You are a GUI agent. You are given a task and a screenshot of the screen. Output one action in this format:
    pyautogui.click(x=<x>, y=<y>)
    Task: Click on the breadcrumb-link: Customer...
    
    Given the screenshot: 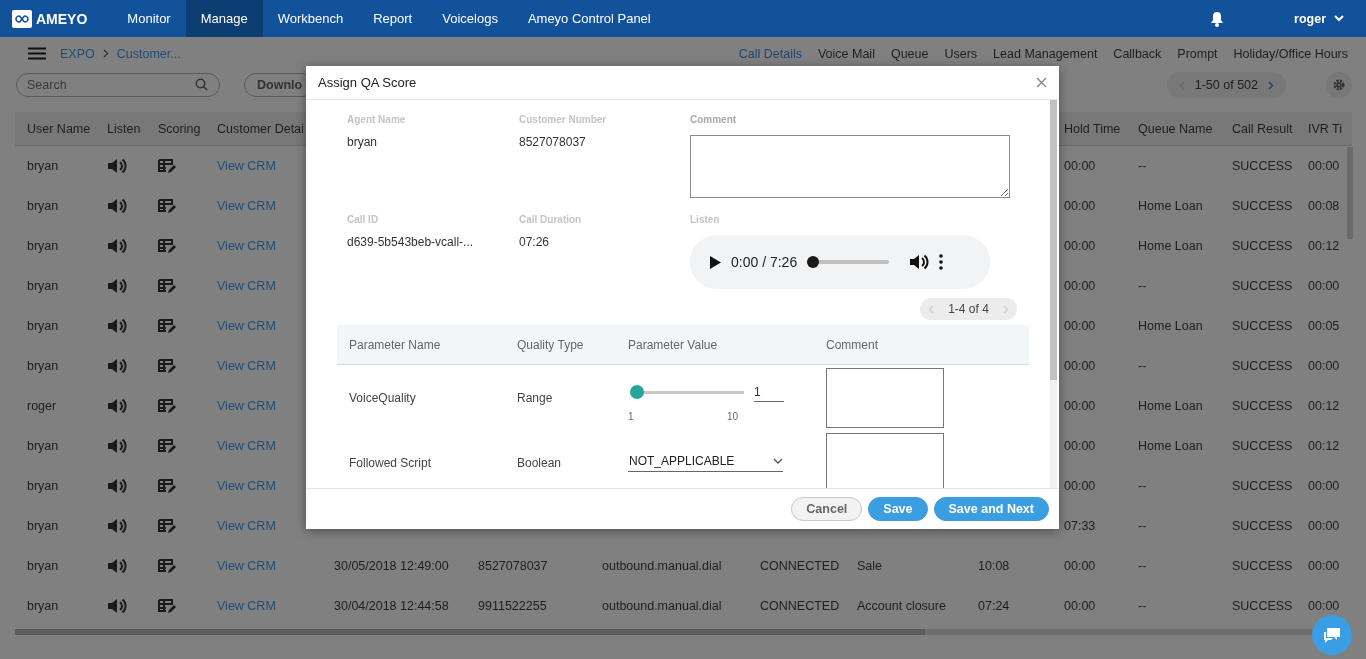 What is the action you would take?
    pyautogui.click(x=148, y=53)
    